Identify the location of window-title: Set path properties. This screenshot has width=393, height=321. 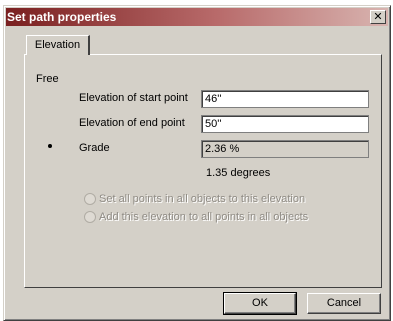
(62, 17).